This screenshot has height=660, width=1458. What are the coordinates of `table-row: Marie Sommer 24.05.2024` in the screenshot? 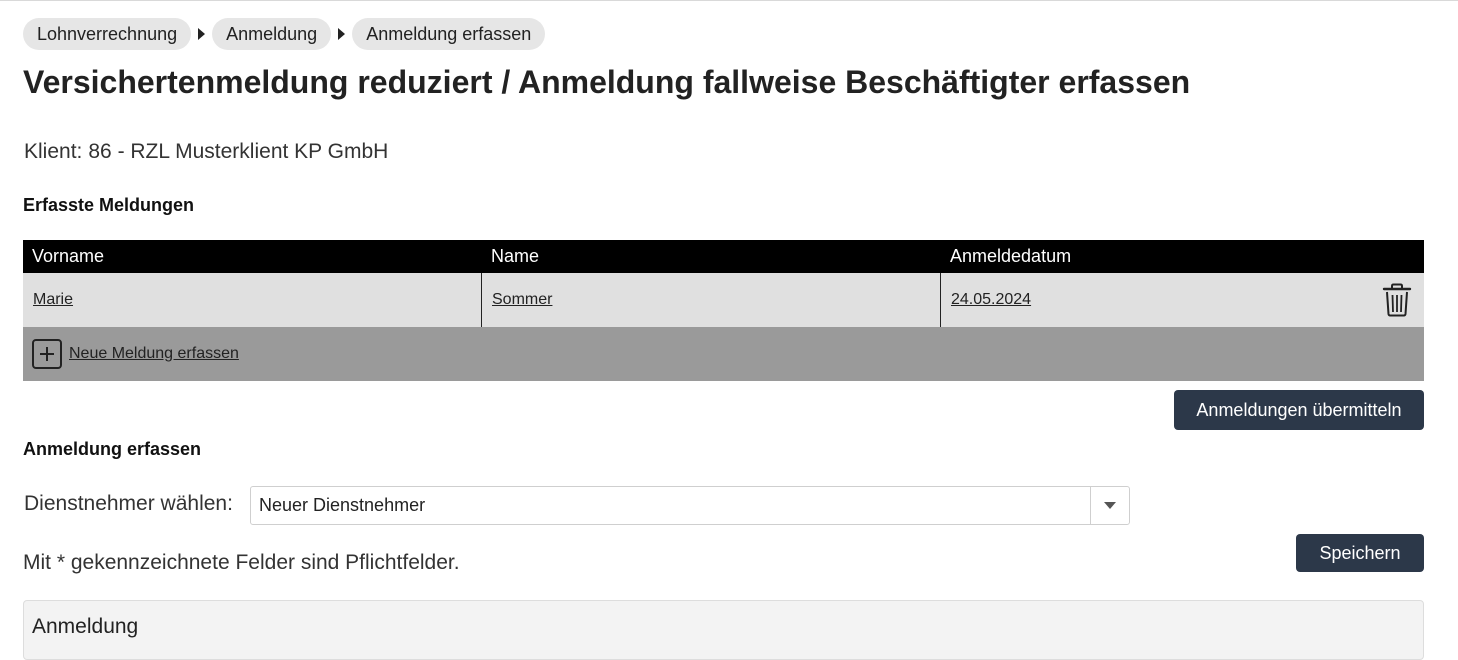 It's located at (723, 300).